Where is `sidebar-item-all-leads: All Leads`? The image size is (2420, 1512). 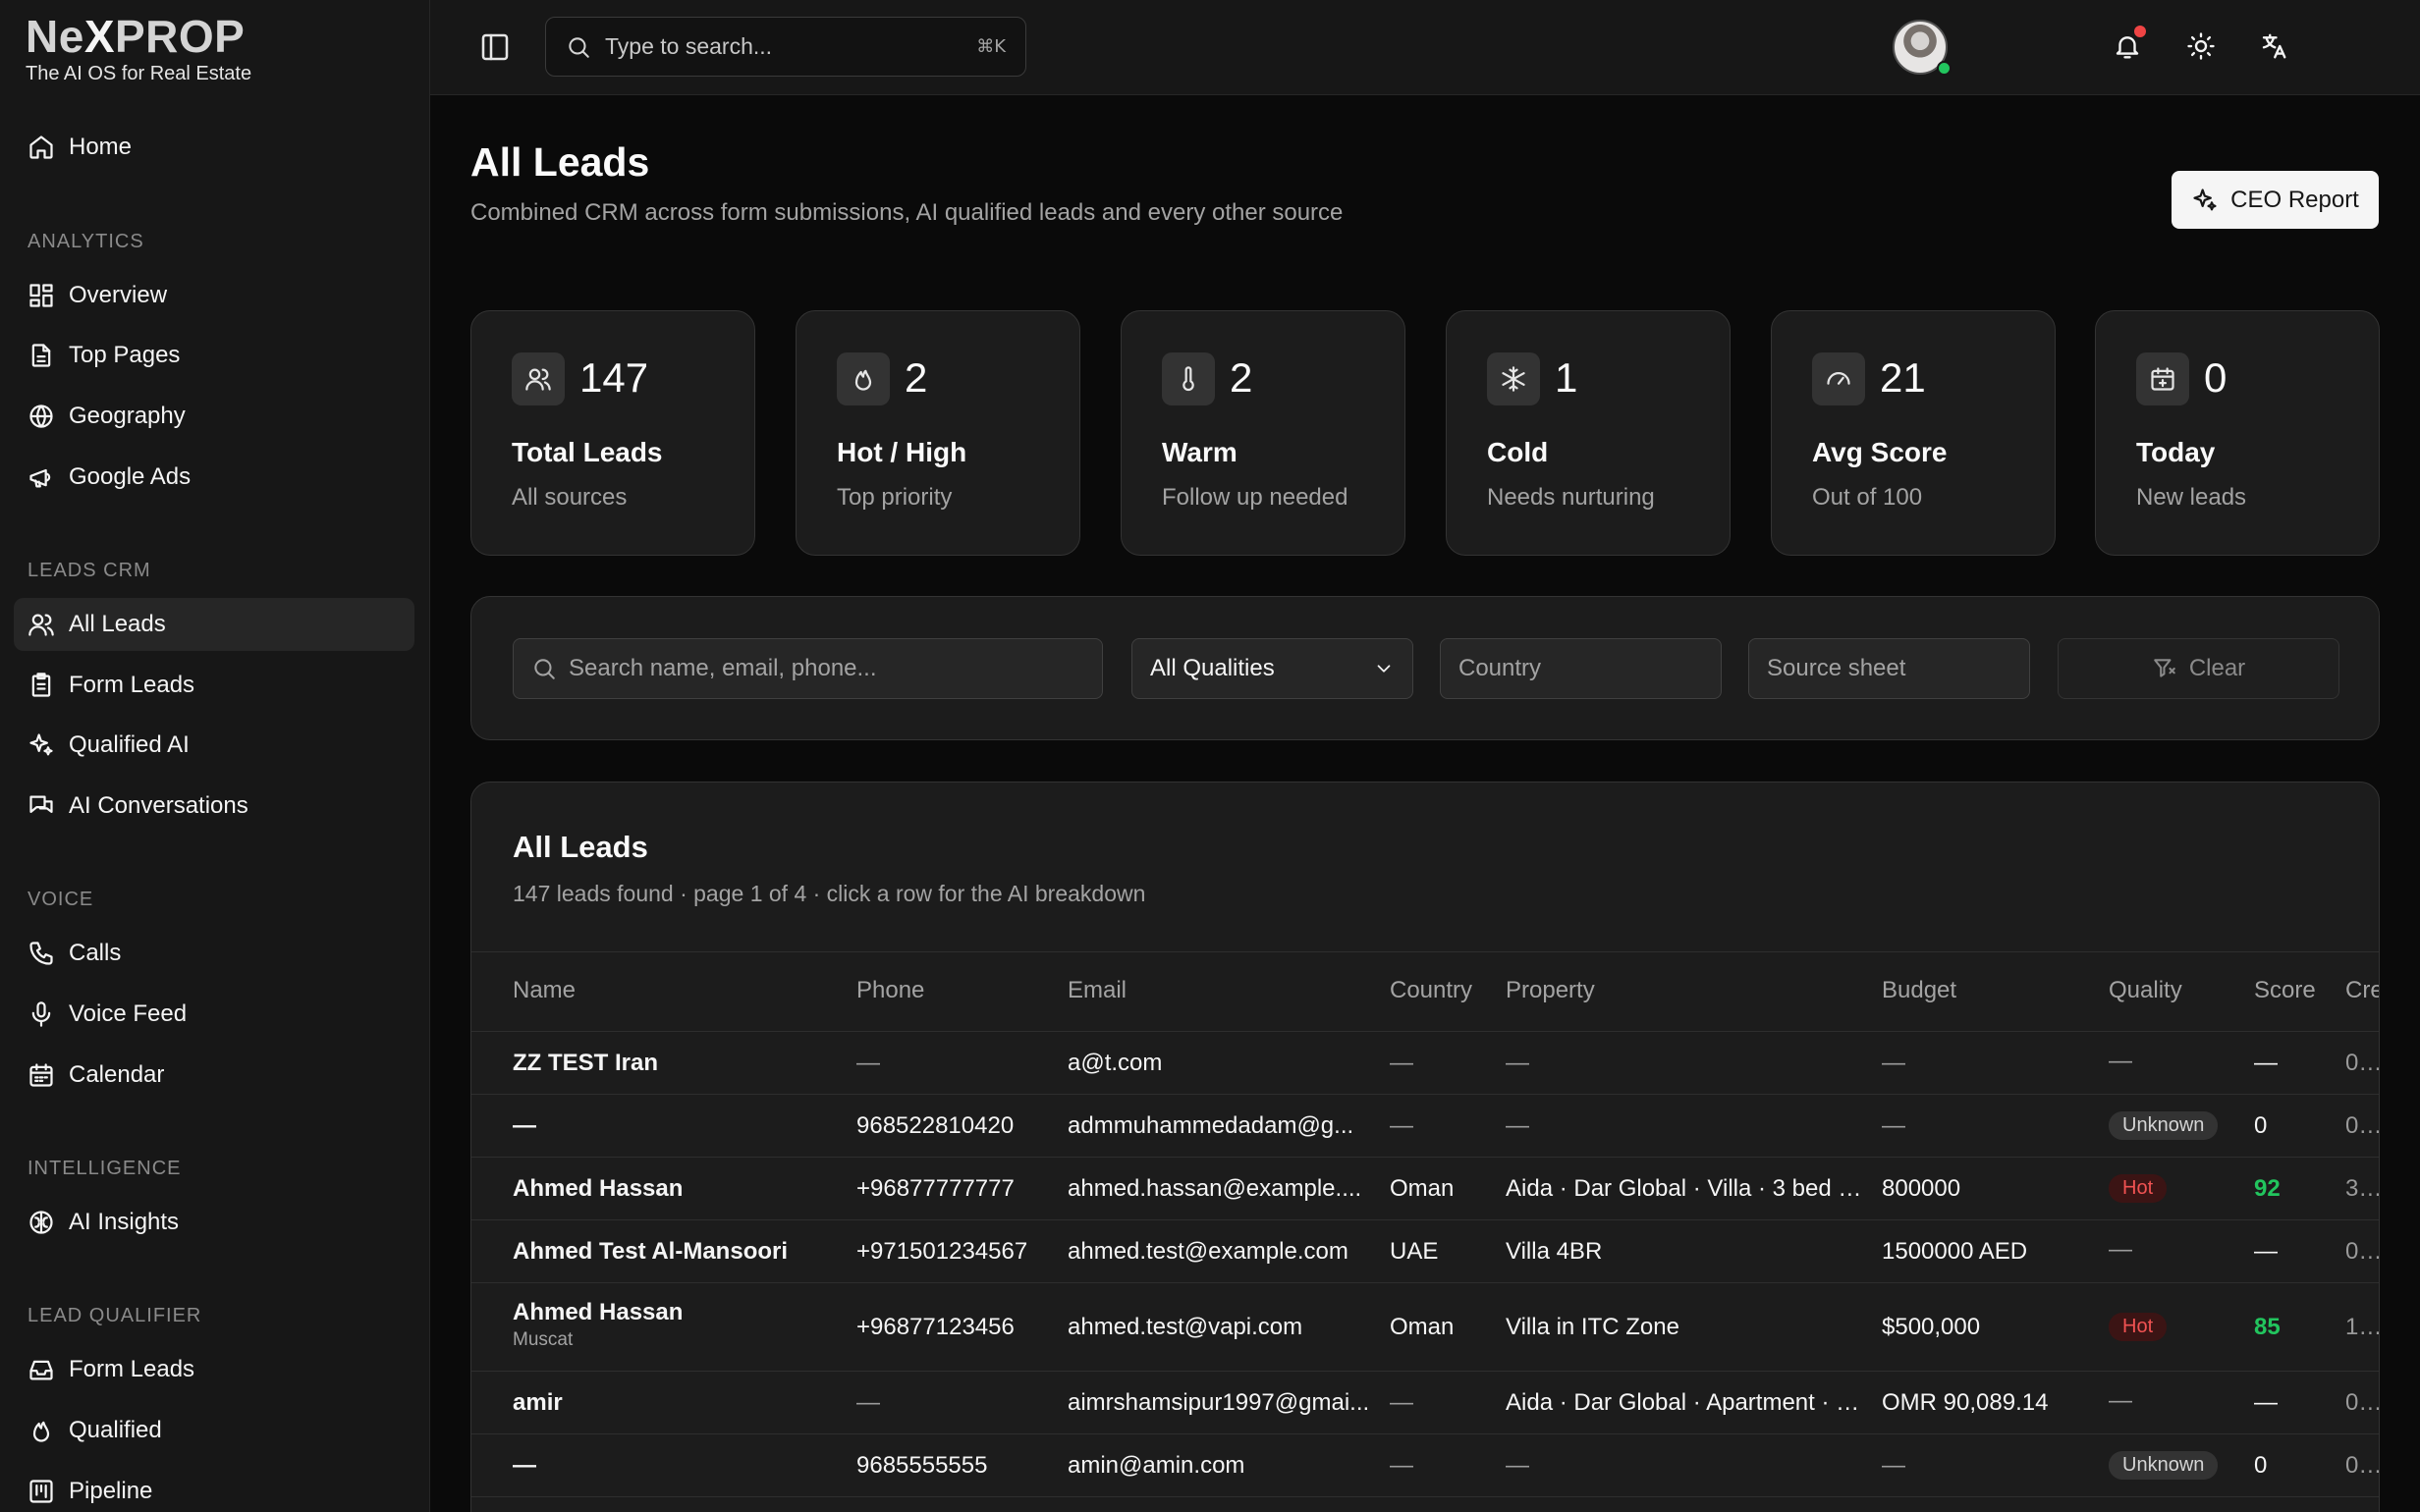
sidebar-item-all-leads: All Leads is located at coordinates (214, 625).